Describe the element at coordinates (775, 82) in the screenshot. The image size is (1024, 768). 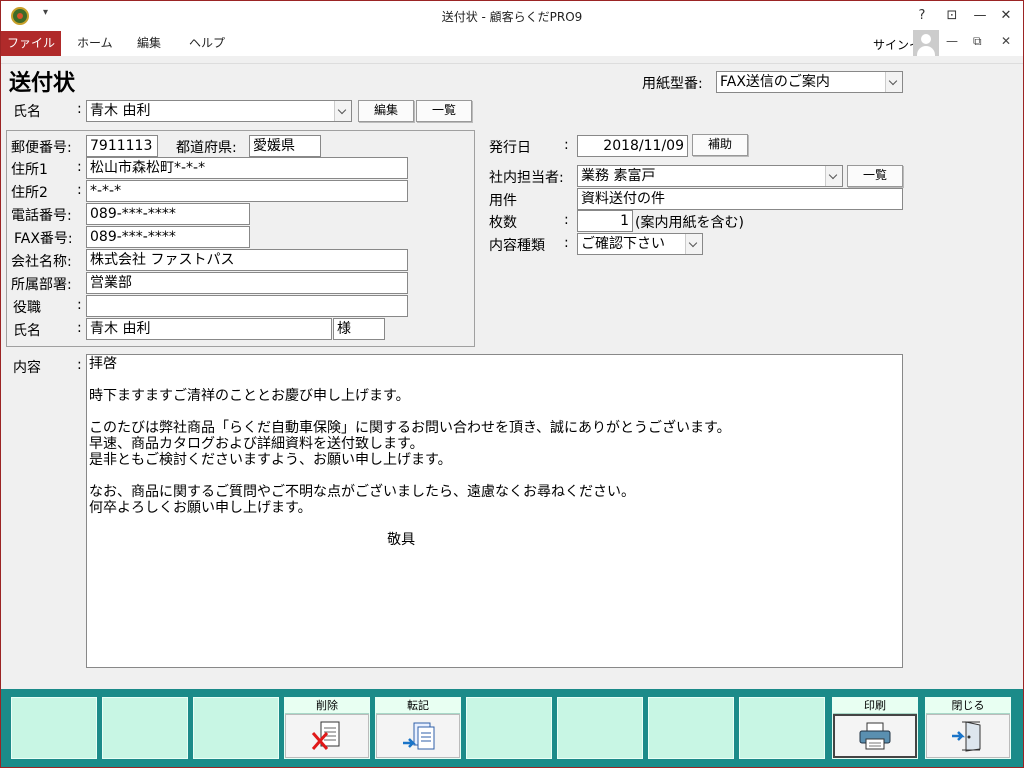
I see `paper-type-value: FAX送信のご案内` at that location.